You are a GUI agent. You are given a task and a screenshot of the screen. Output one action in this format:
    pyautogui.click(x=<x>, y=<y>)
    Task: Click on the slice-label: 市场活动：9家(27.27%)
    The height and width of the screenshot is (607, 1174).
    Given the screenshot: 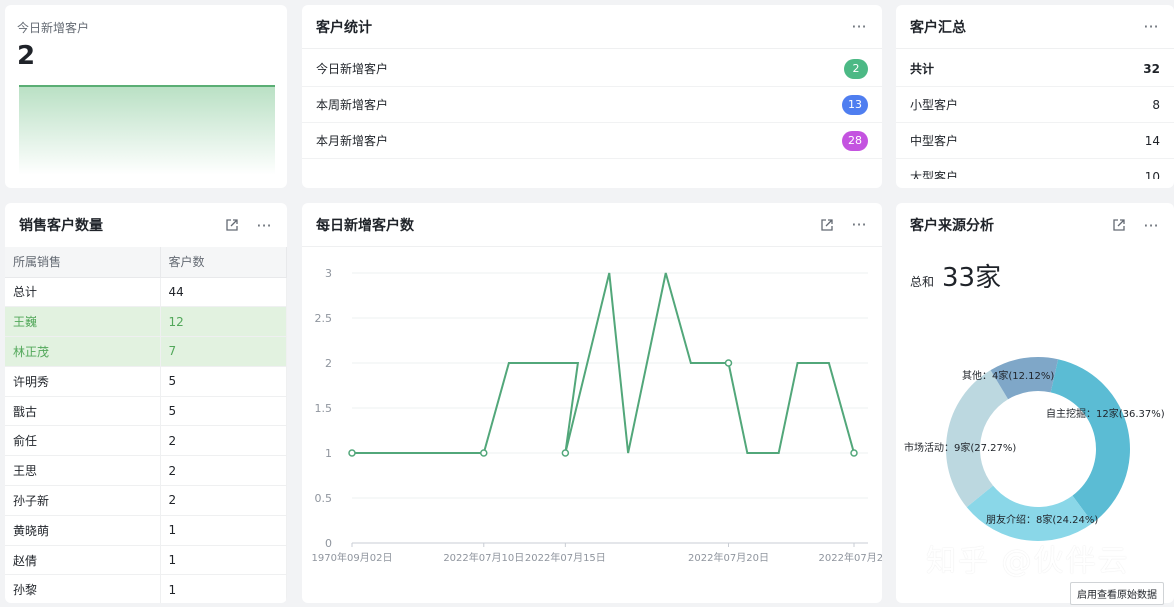 What is the action you would take?
    pyautogui.click(x=960, y=447)
    